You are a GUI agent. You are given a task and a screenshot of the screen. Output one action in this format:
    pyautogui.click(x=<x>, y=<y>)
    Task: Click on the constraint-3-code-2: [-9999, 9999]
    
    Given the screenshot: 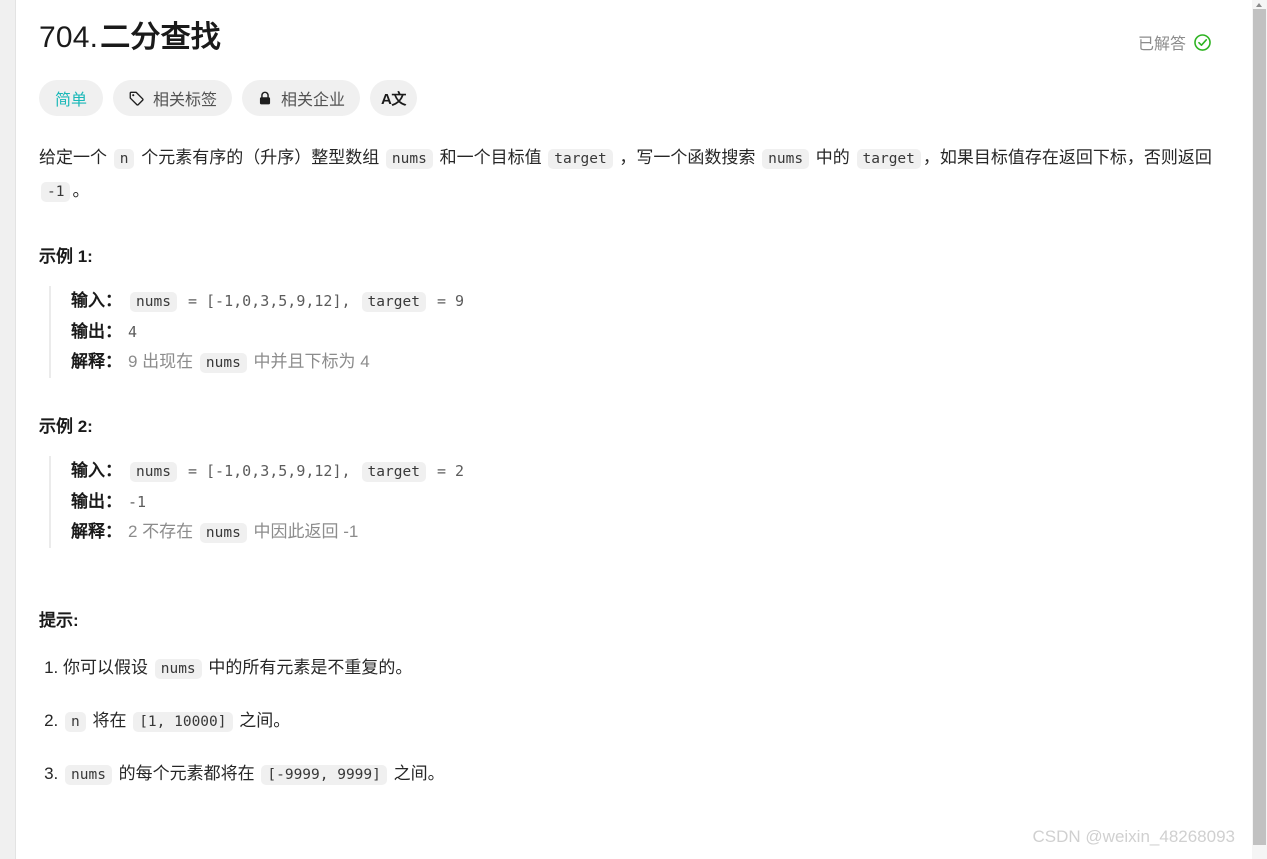 What is the action you would take?
    pyautogui.click(x=324, y=775)
    